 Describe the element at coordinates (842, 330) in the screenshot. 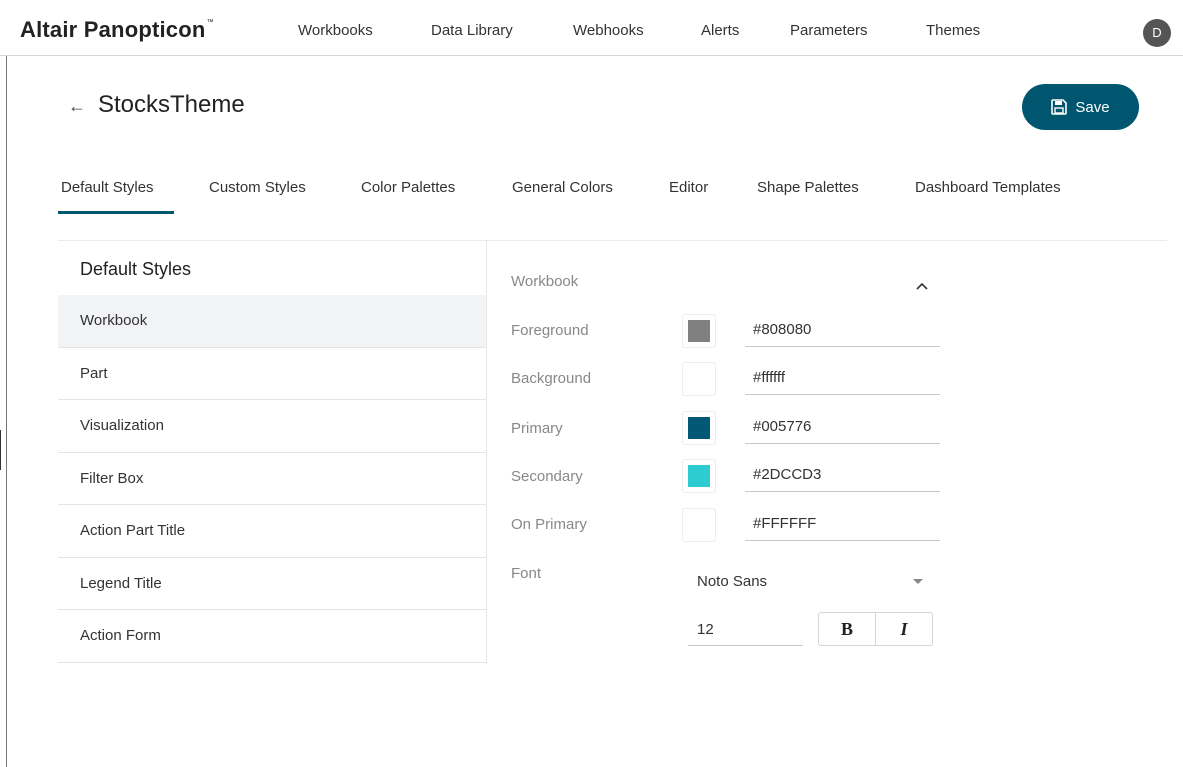

I see `foreground-color-input` at that location.